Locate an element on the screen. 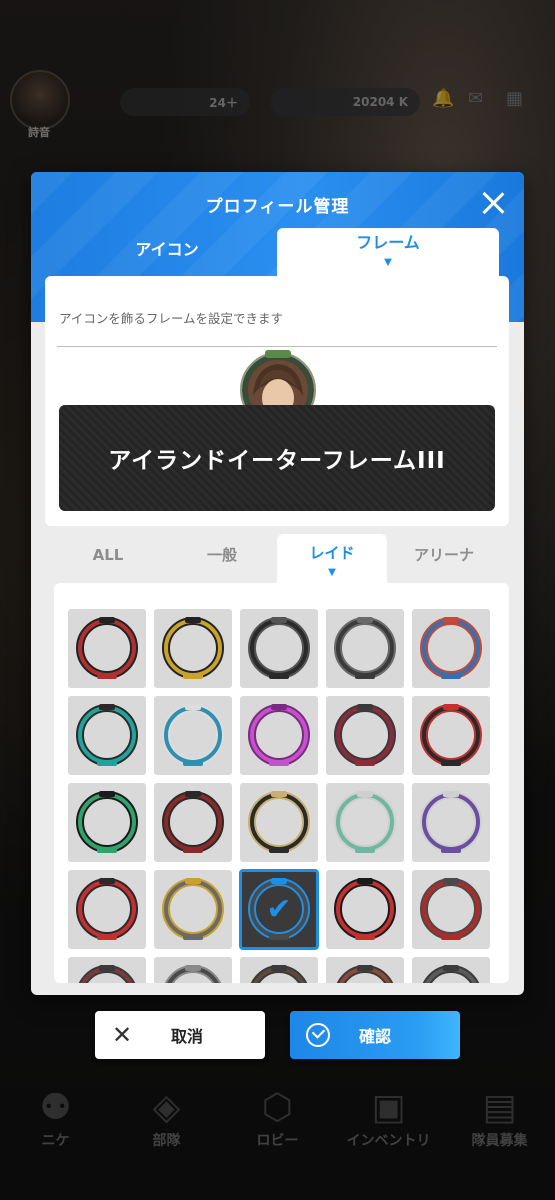 The height and width of the screenshot is (1200, 555). tab-frame-label: フレーム is located at coordinates (388, 242).